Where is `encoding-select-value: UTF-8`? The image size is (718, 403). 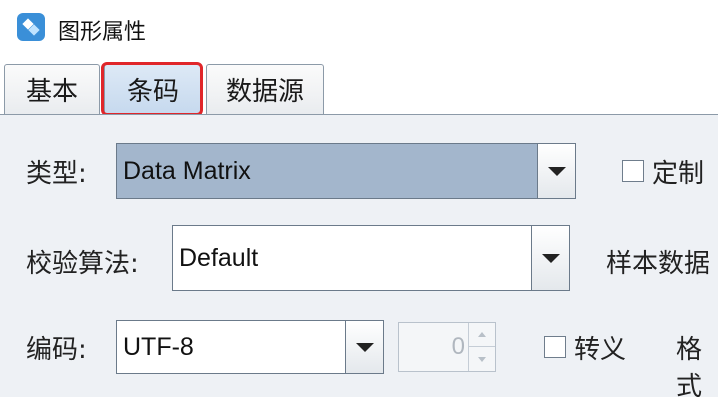 encoding-select-value: UTF-8 is located at coordinates (158, 346).